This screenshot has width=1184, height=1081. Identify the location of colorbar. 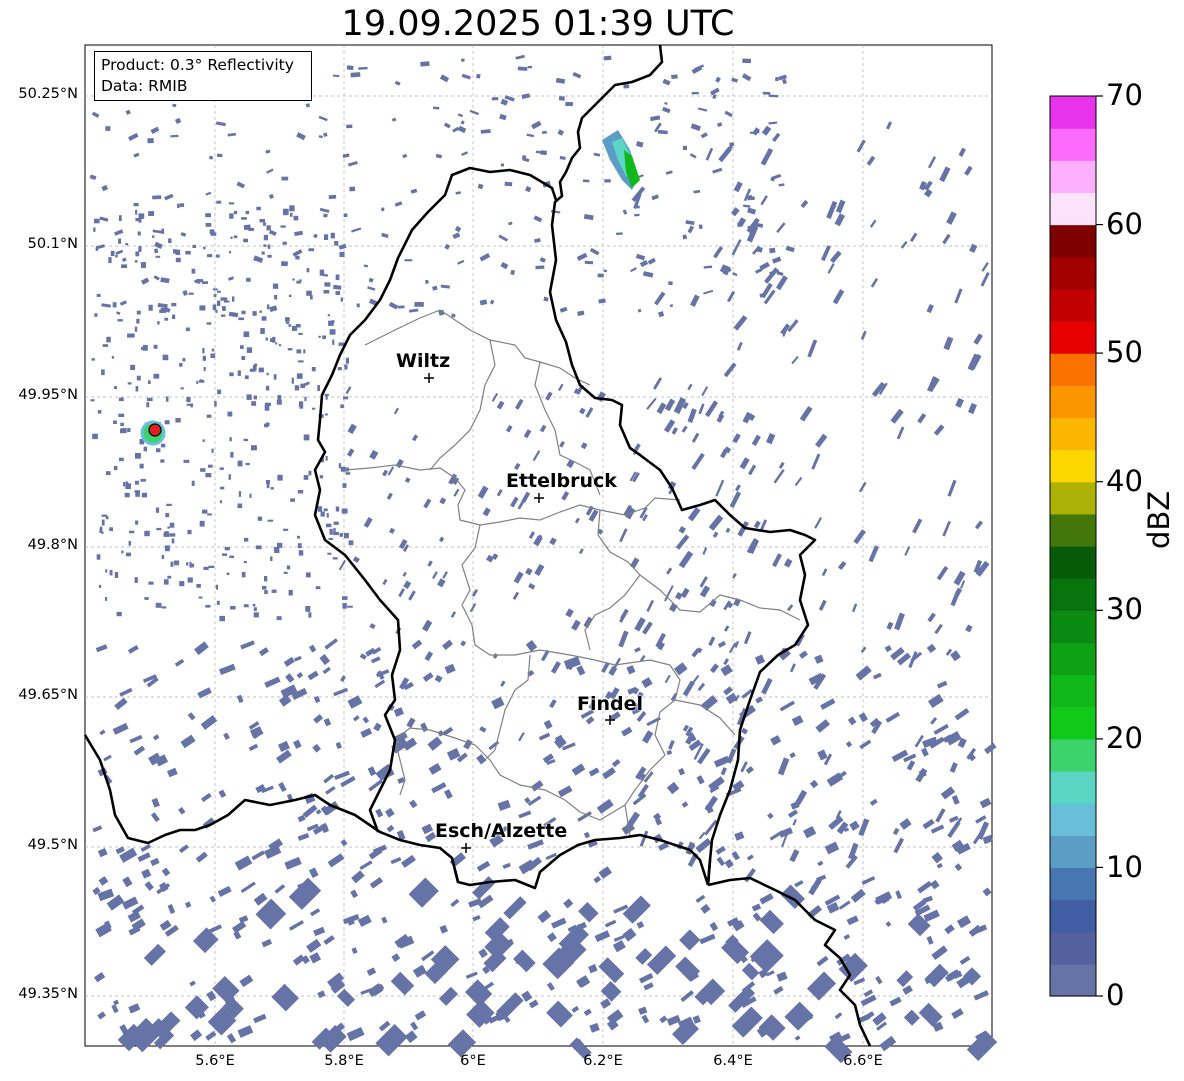
(1073, 546).